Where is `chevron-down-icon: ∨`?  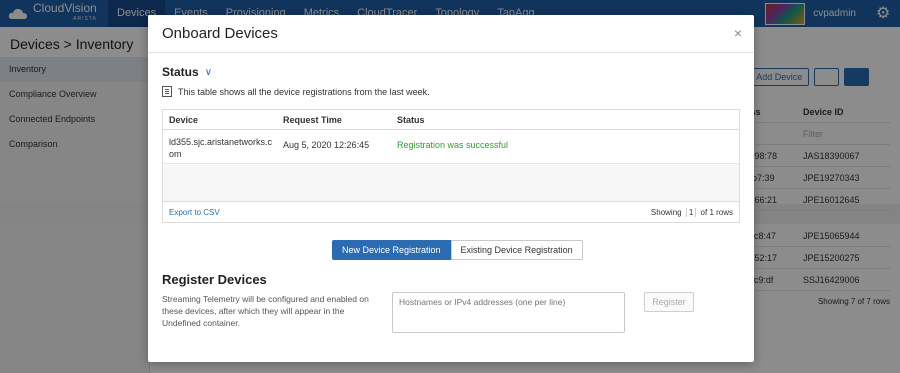 chevron-down-icon: ∨ is located at coordinates (208, 72).